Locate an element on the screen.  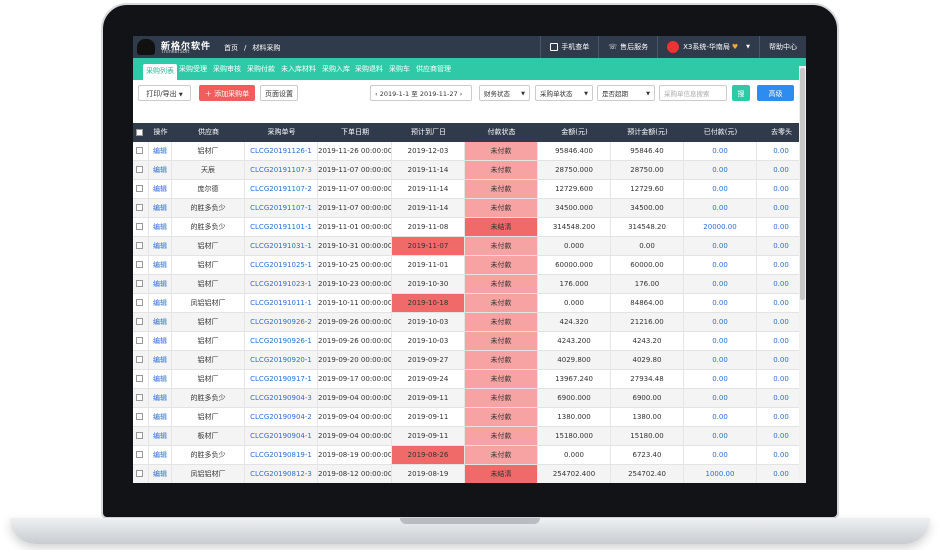
order-link: CLCG20191126-1 is located at coordinates (281, 151).